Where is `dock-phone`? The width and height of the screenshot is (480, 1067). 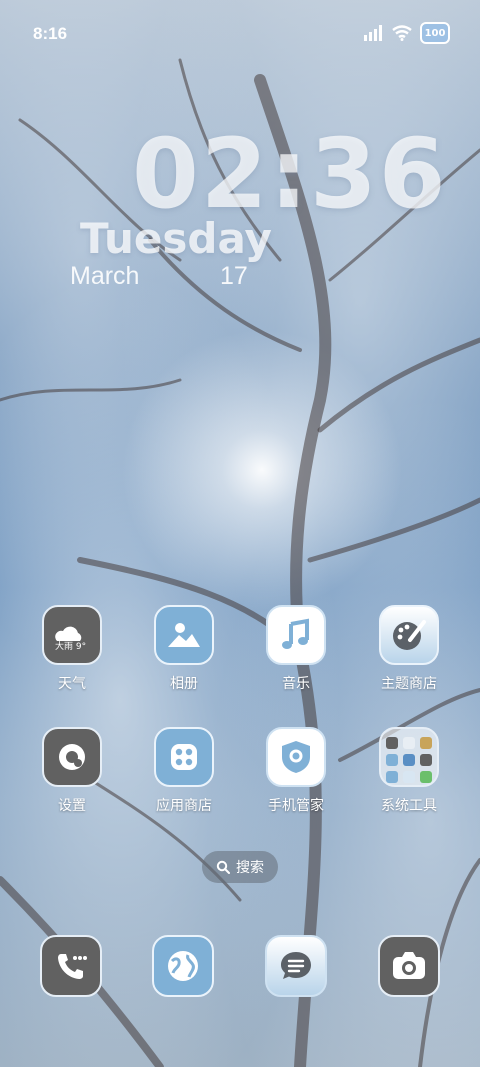
dock-phone is located at coordinates (71, 966).